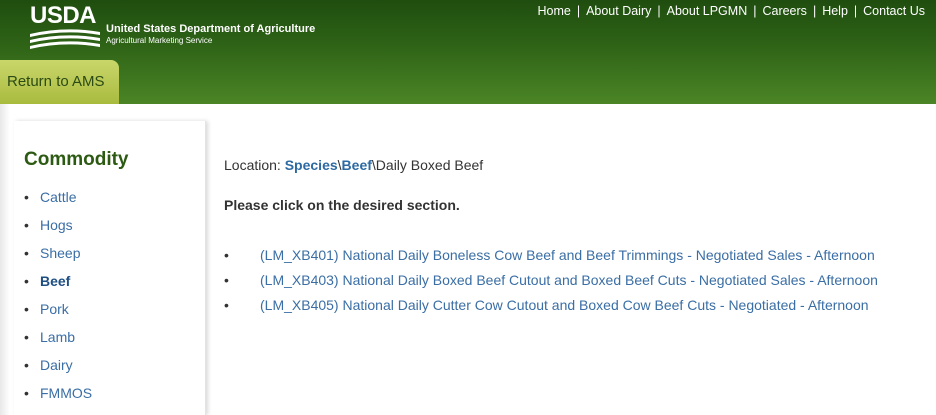  I want to click on commodity-item-sheep: • Sheep, so click(58, 253).